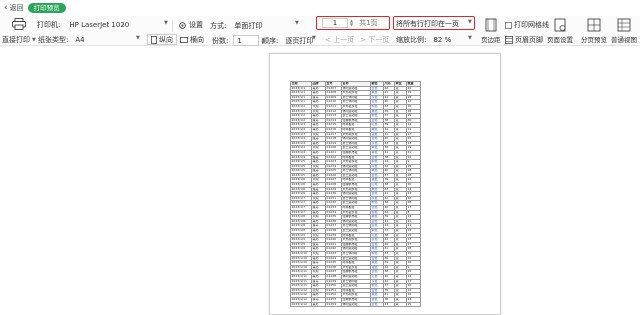  I want to click on printer-label: 打印机:, so click(49, 25).